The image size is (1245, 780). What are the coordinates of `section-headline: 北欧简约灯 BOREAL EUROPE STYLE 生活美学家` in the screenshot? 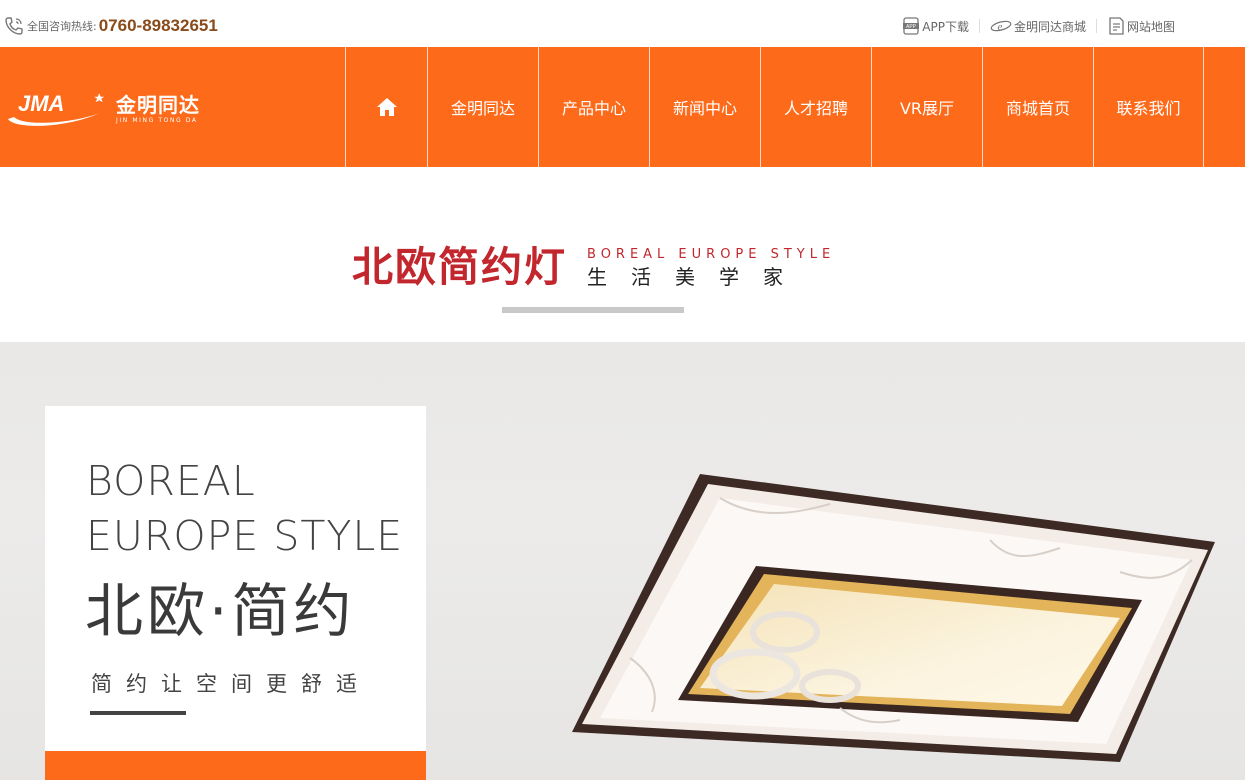 It's located at (593, 267).